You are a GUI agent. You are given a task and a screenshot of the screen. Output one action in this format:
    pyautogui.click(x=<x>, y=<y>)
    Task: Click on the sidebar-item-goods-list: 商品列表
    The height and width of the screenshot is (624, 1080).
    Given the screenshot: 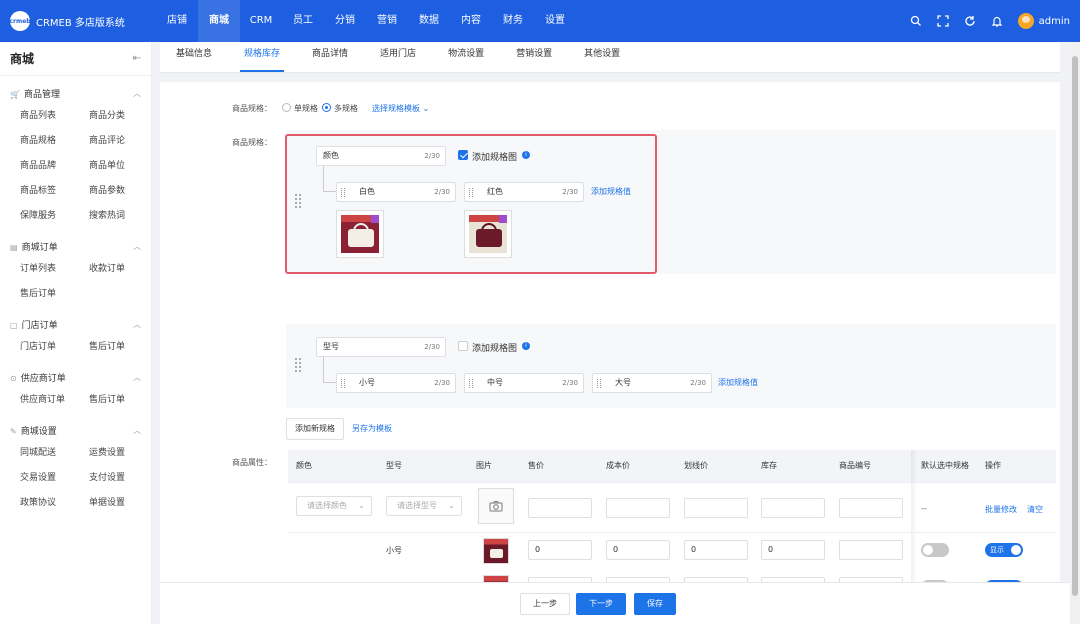 What is the action you would take?
    pyautogui.click(x=54, y=116)
    